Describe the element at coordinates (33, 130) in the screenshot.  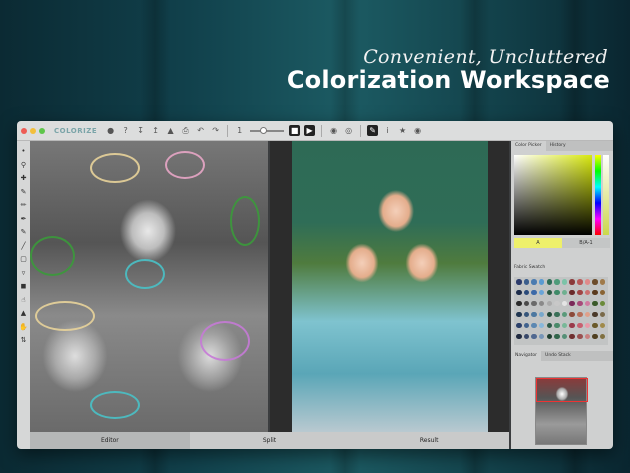
I see `minimize-window-button` at that location.